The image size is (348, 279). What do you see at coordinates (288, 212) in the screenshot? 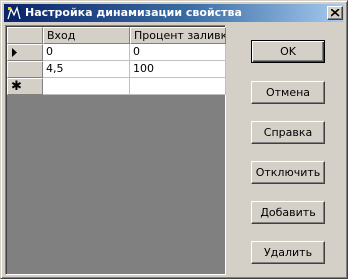
I see `add-button: Добавить` at bounding box center [288, 212].